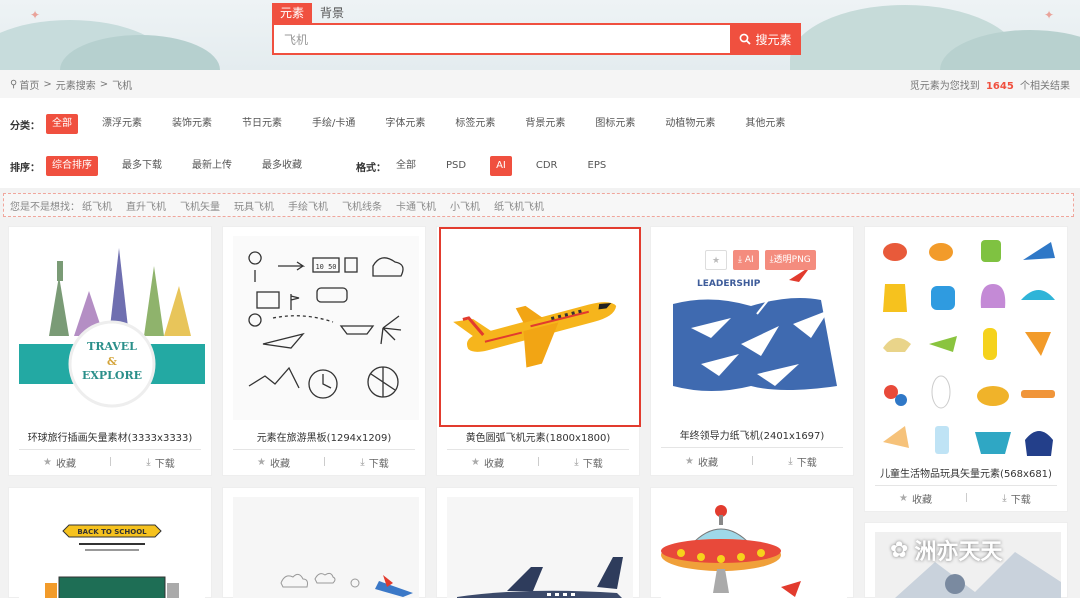 The height and width of the screenshot is (598, 1080). What do you see at coordinates (72, 166) in the screenshot?
I see `sort-comprehensive: 综合排序` at bounding box center [72, 166].